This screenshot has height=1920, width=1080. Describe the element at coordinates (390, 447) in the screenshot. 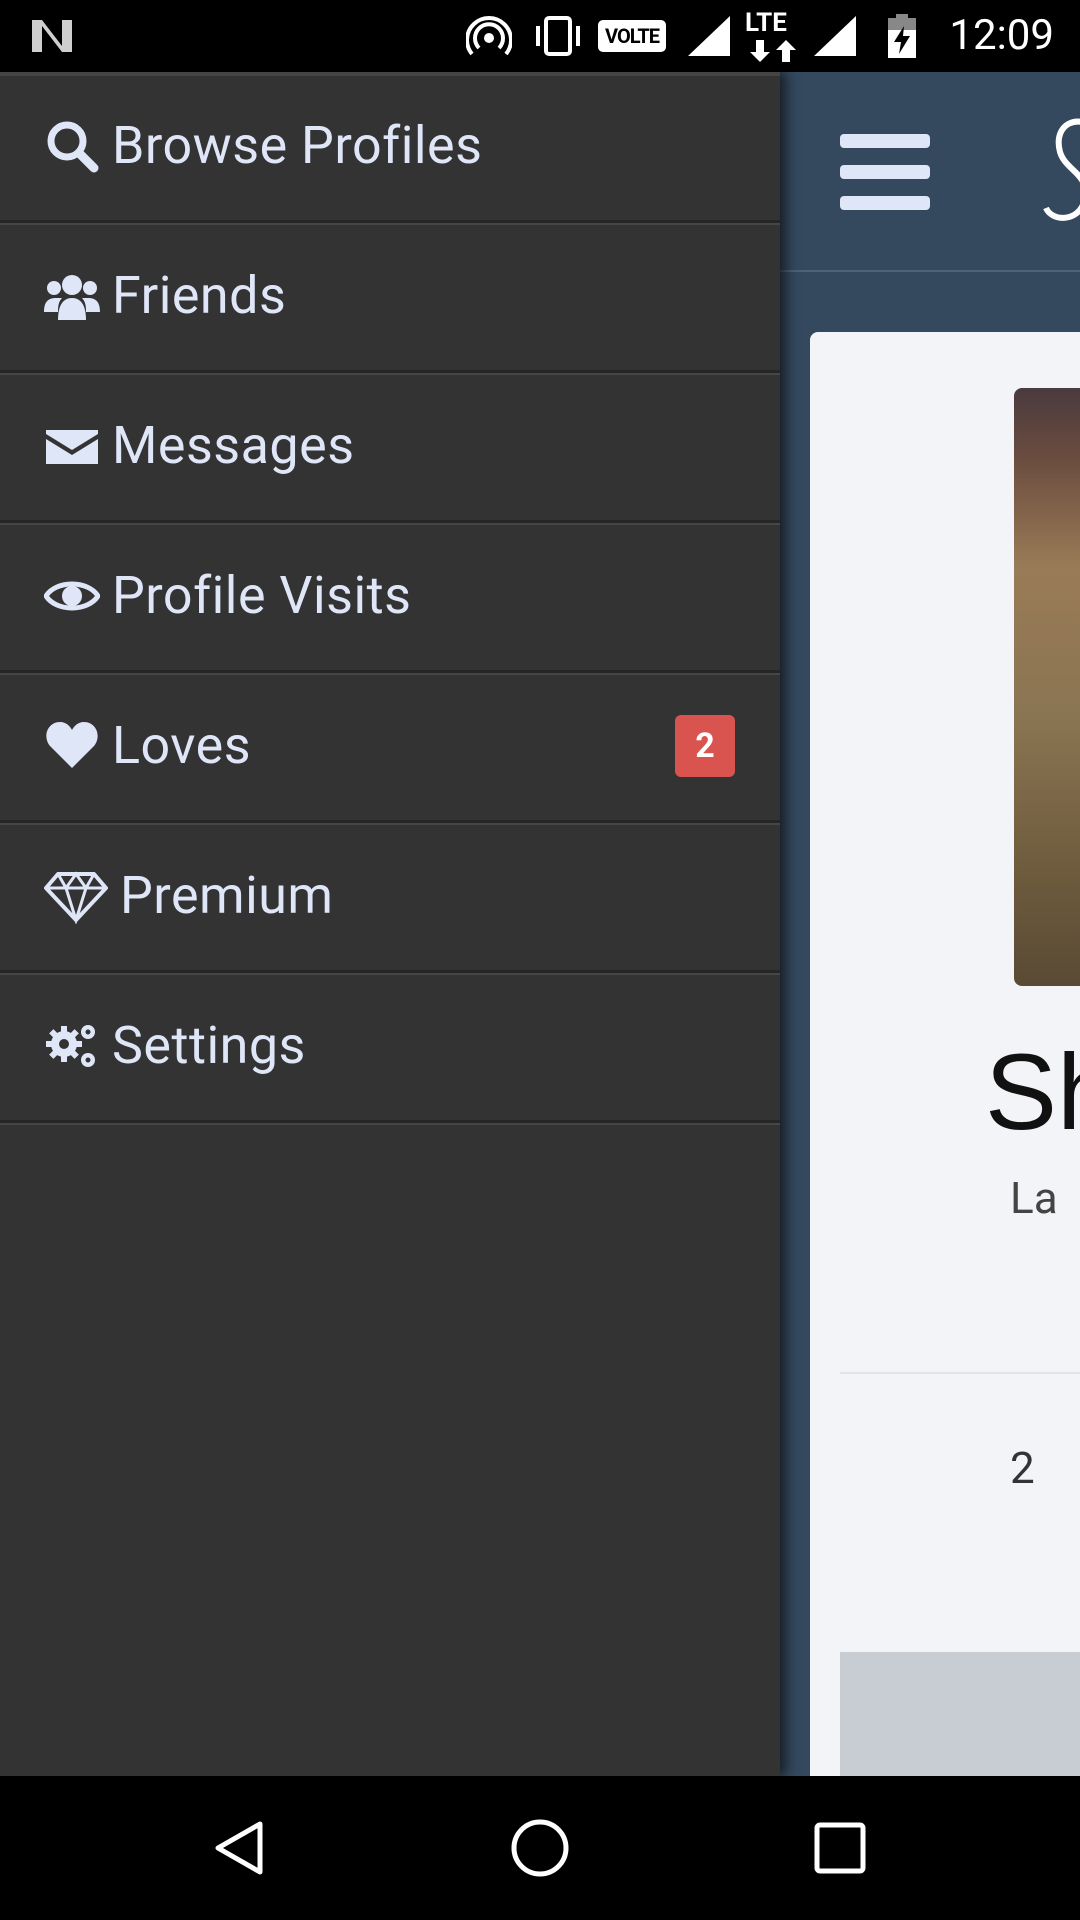

I see `drawer-item-messages: Messages` at that location.